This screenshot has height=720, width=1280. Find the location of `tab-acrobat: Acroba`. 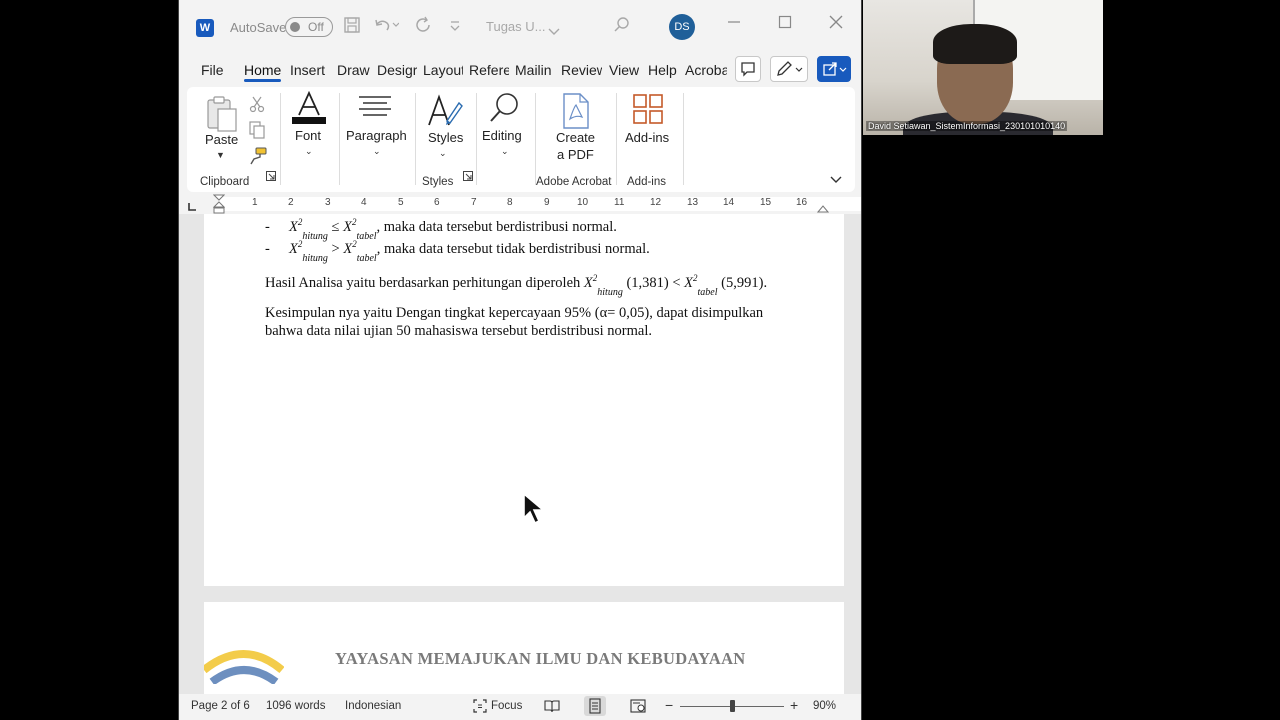

tab-acrobat: Acroba is located at coordinates (706, 70).